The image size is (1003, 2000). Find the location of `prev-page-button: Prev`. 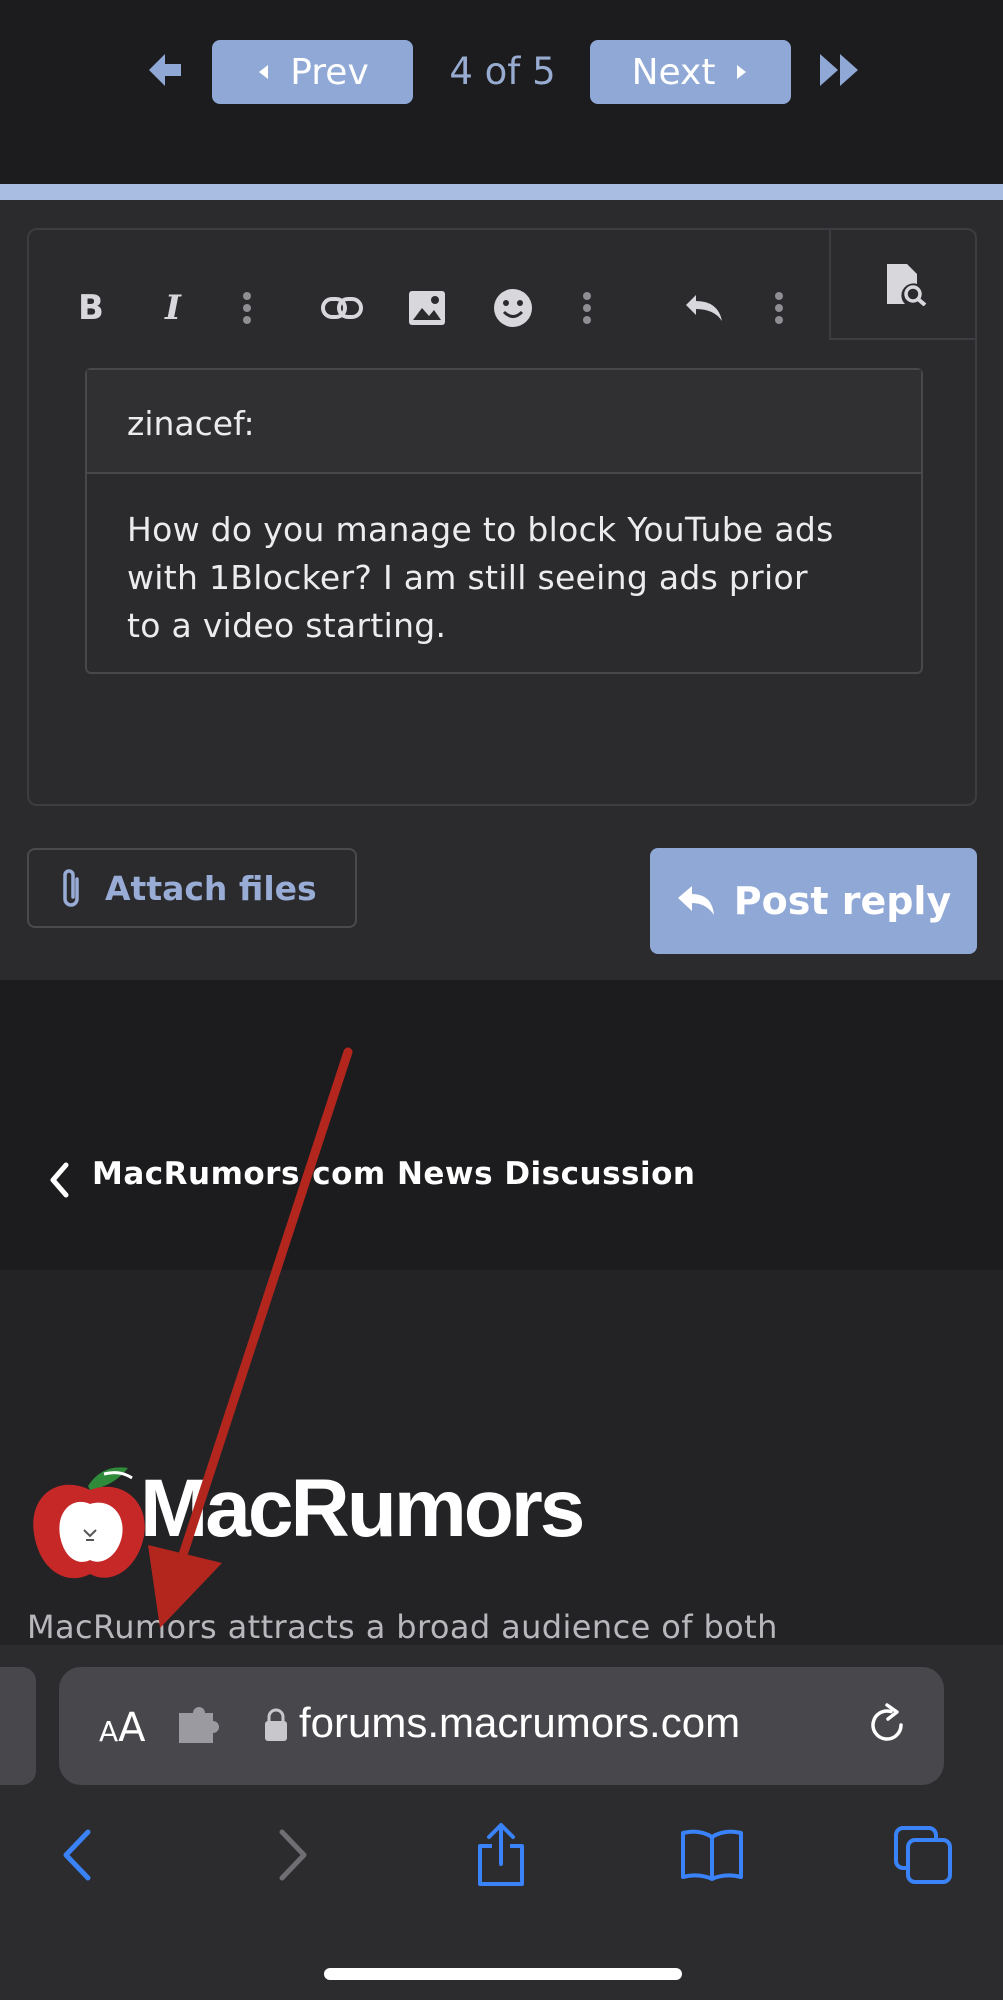

prev-page-button: Prev is located at coordinates (312, 72).